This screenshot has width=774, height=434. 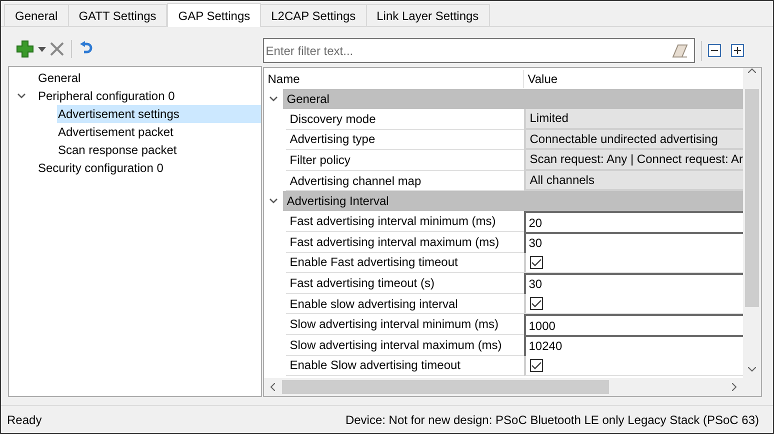 What do you see at coordinates (405, 304) in the screenshot?
I see `property-name: Enable slow advertising interval` at bounding box center [405, 304].